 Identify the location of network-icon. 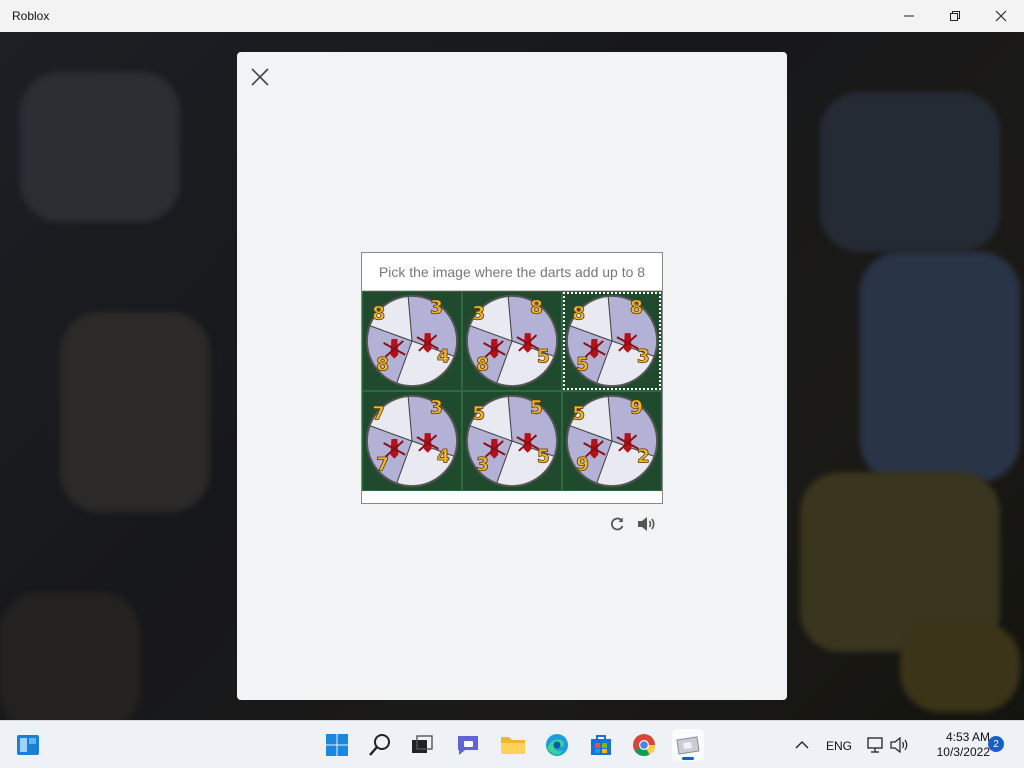
(875, 745).